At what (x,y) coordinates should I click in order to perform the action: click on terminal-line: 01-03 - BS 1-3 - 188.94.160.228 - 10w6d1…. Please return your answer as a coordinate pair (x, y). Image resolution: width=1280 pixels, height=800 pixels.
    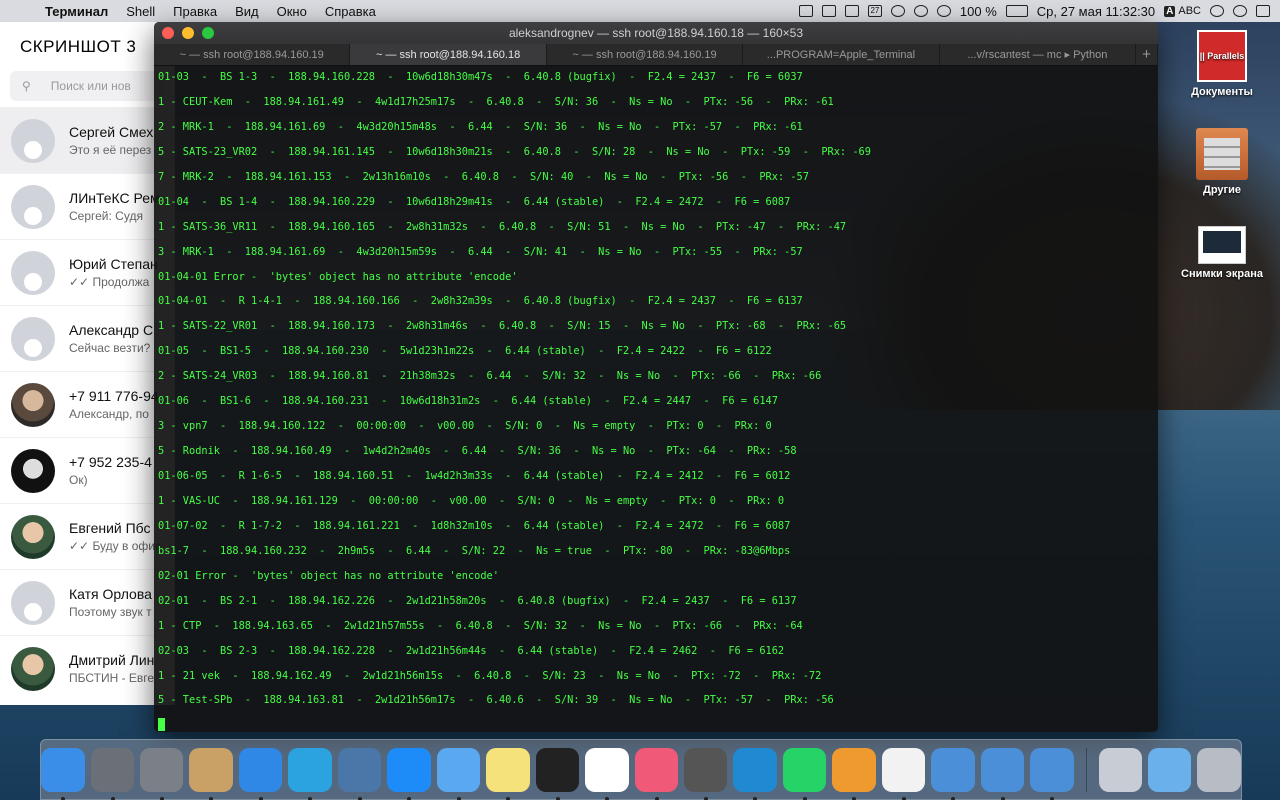
    Looking at the image, I should click on (480, 77).